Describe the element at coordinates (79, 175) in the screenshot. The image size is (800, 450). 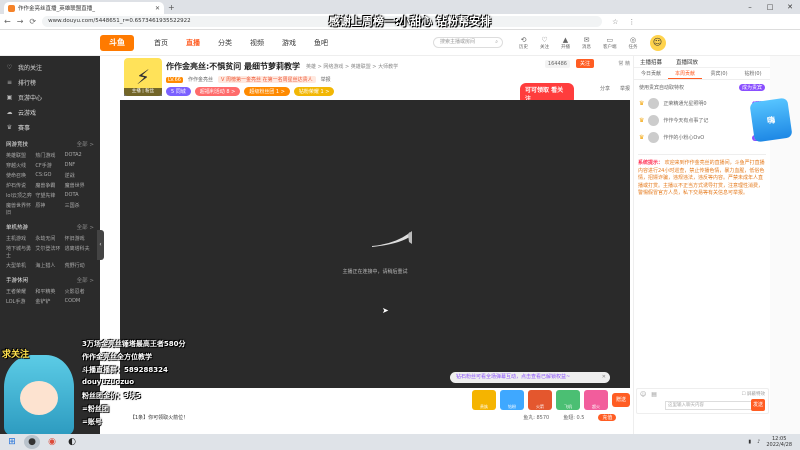
I see `sidebar-category-link: 逆战` at that location.